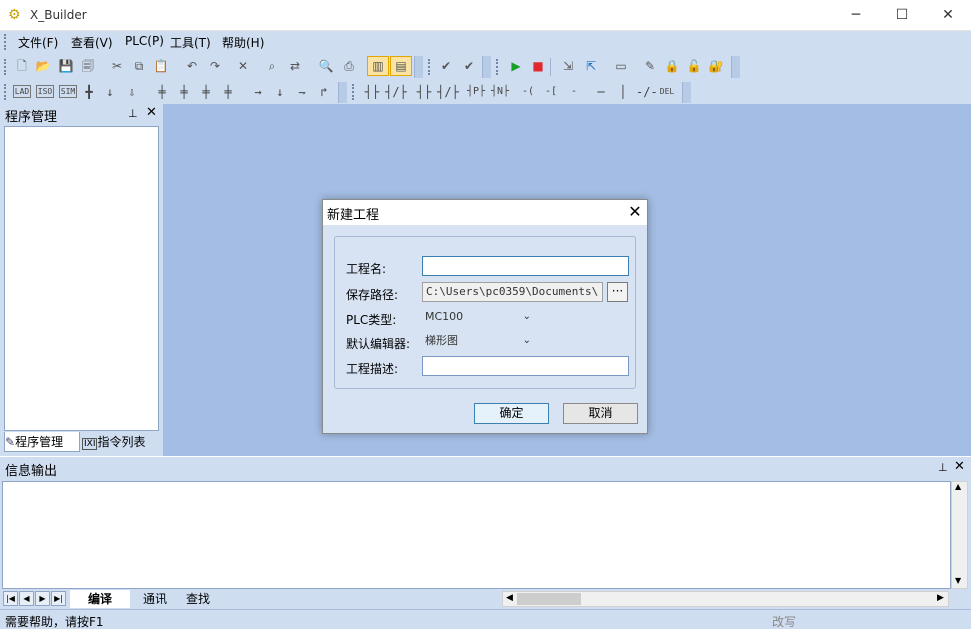 The height and width of the screenshot is (630, 971). Describe the element at coordinates (121, 442) in the screenshot. I see `tab-instruction-list: IXI 指令列表` at that location.